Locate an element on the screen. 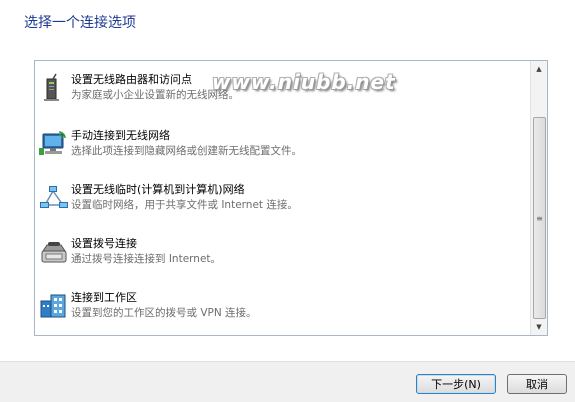  dialog-heading: 选择一个连接选项 is located at coordinates (80, 23).